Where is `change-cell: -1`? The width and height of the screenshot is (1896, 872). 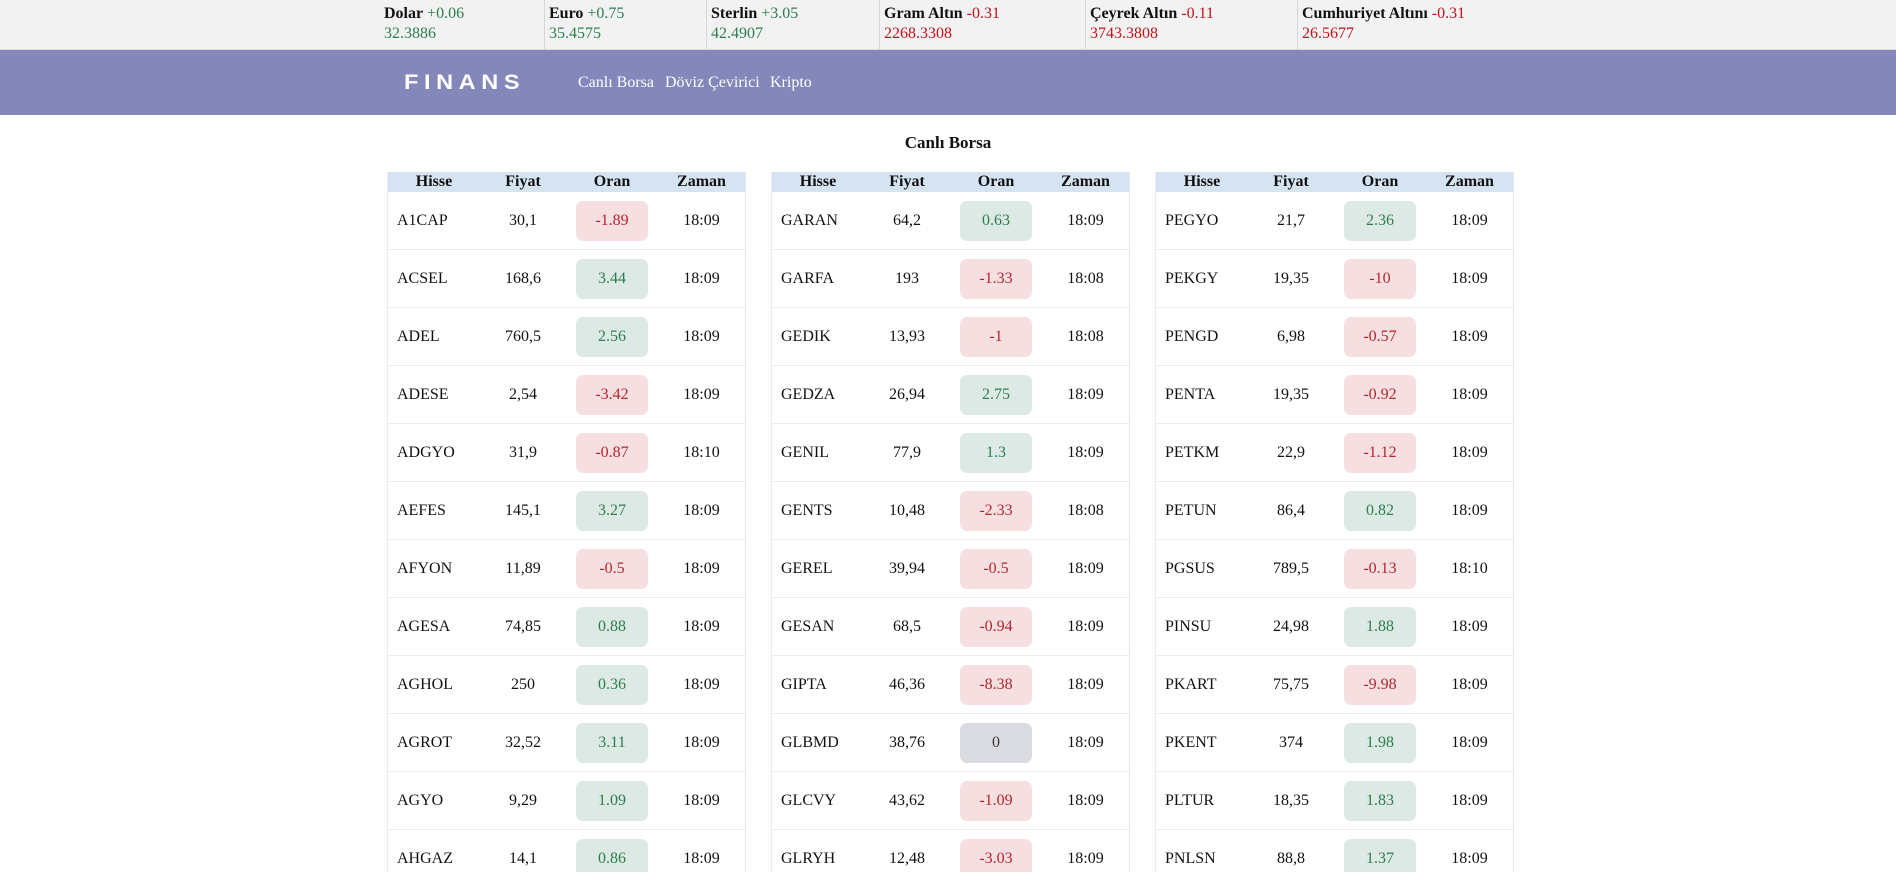
change-cell: -1 is located at coordinates (996, 337).